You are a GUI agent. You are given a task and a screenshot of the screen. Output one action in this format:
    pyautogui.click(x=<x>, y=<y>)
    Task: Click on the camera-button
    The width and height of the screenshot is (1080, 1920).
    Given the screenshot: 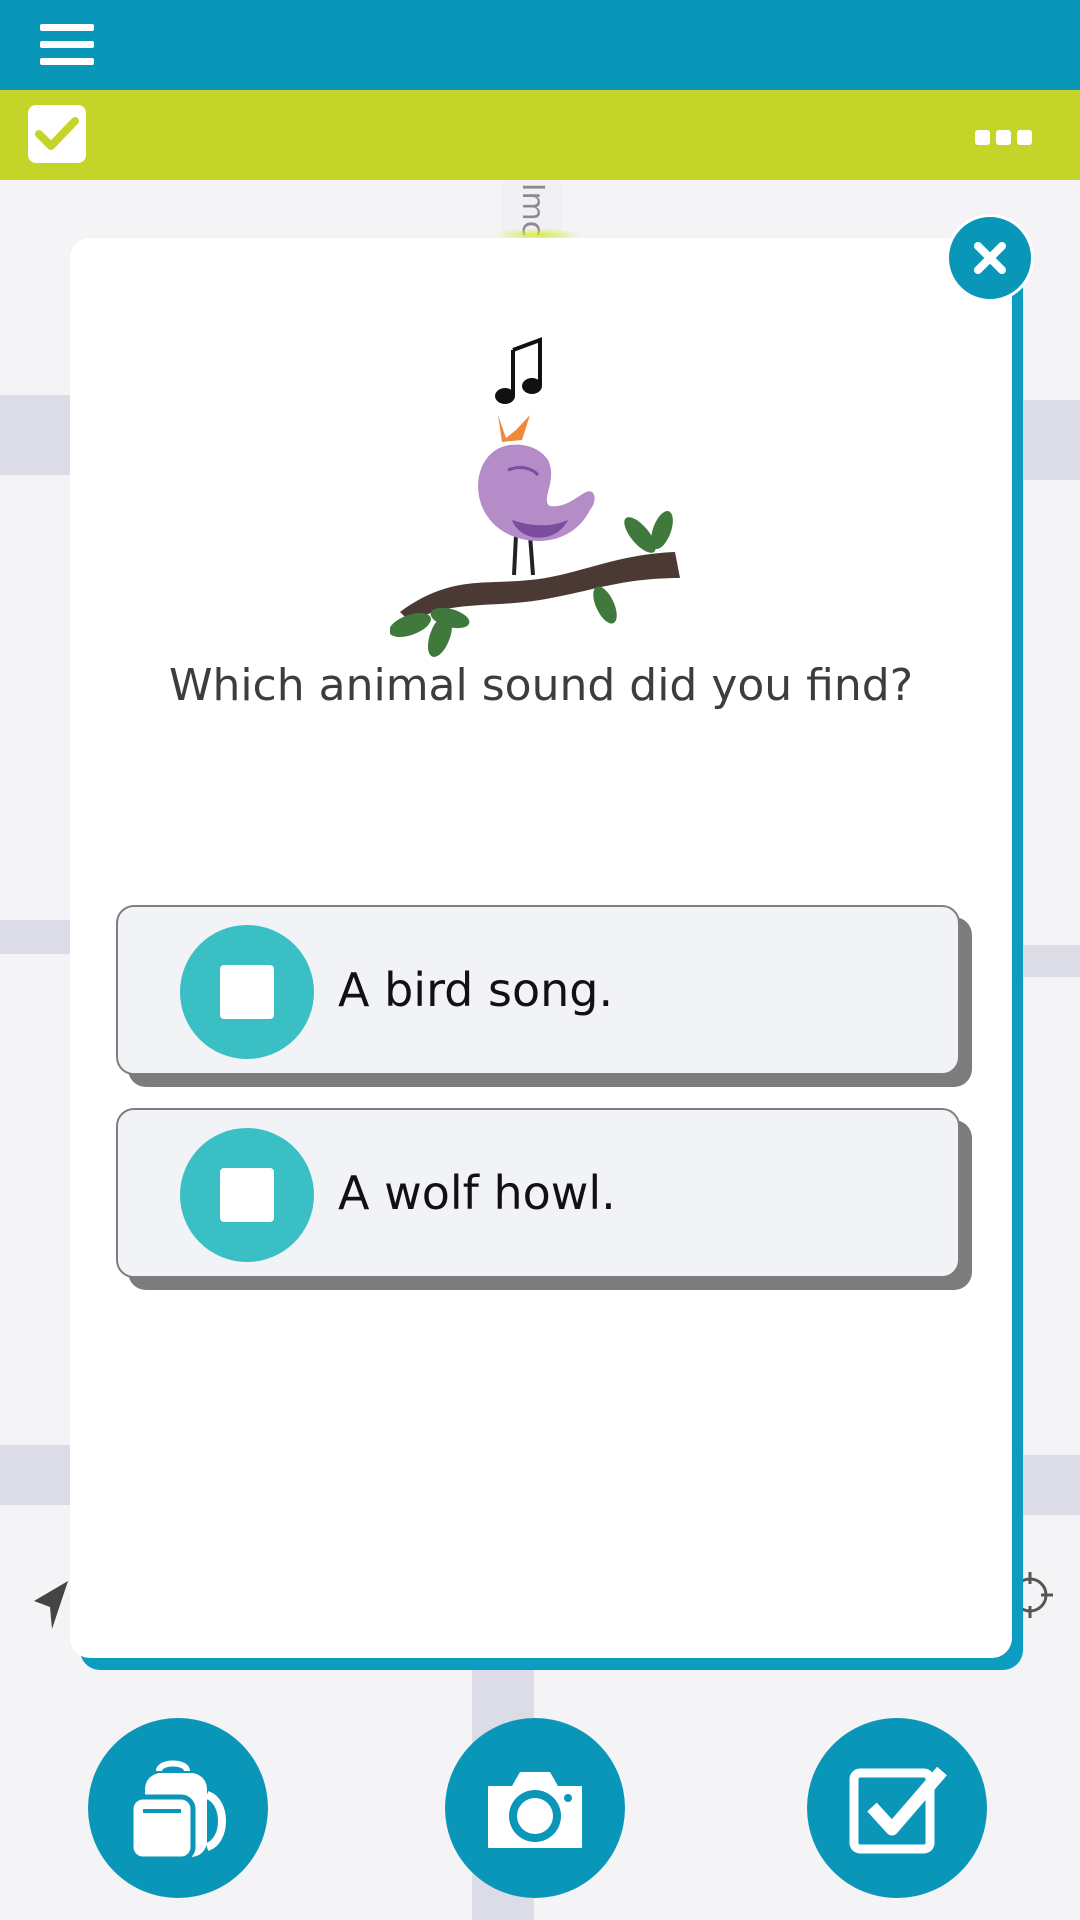 What is the action you would take?
    pyautogui.click(x=535, y=1808)
    